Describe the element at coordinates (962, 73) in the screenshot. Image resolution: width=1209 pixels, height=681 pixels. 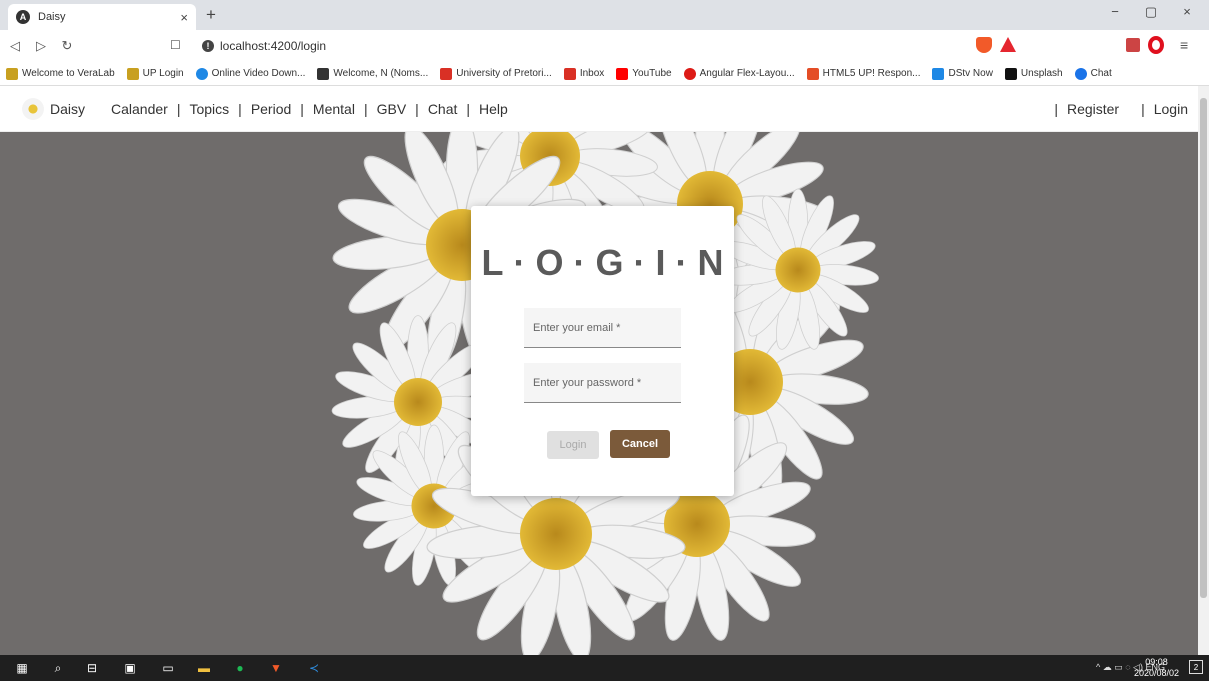
I see `bookmark-item: DStv Now` at that location.